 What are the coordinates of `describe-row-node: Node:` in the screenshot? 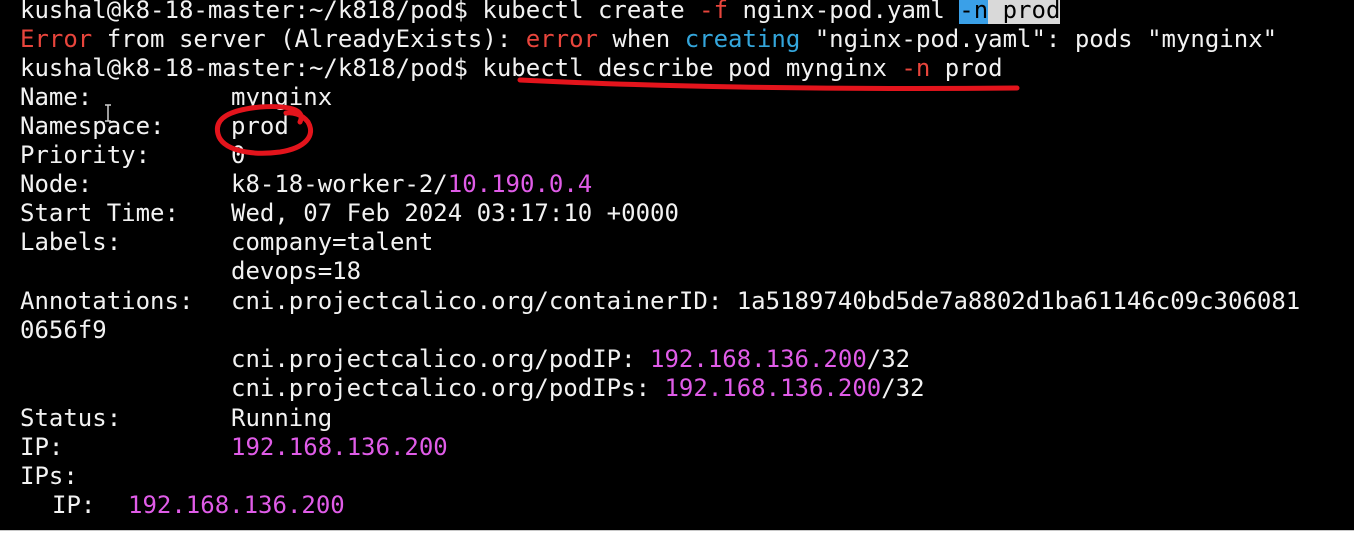 It's located at (56, 184).